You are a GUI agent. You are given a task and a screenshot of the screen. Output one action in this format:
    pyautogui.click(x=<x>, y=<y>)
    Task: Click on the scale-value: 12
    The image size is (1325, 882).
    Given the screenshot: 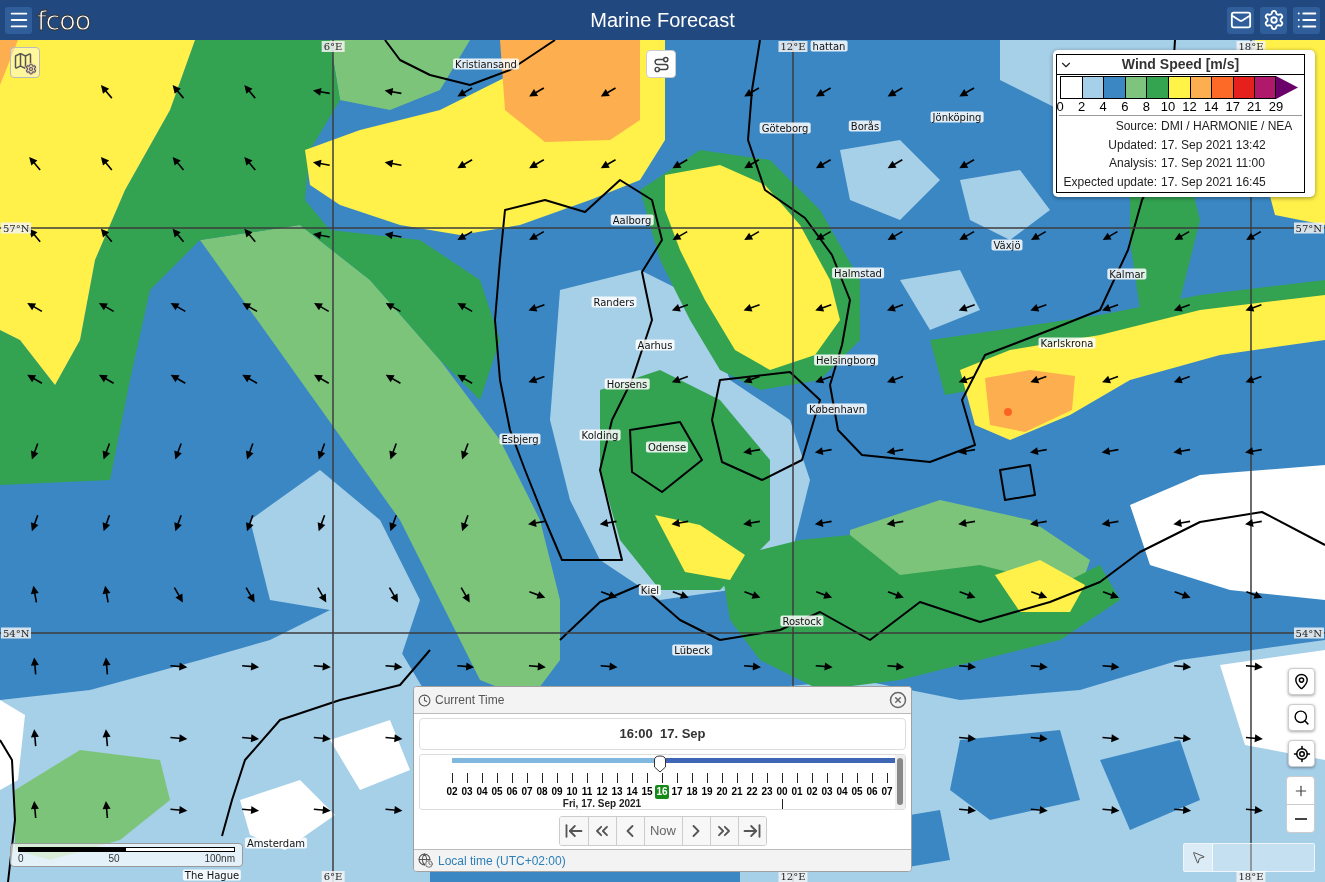 What is the action you would take?
    pyautogui.click(x=1189, y=107)
    